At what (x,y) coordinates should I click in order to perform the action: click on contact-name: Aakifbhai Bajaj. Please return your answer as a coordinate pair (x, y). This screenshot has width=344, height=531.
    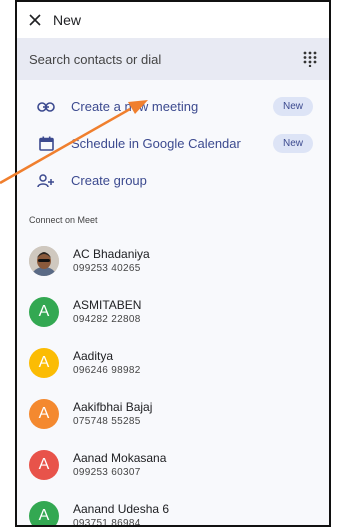
    Looking at the image, I should click on (113, 406).